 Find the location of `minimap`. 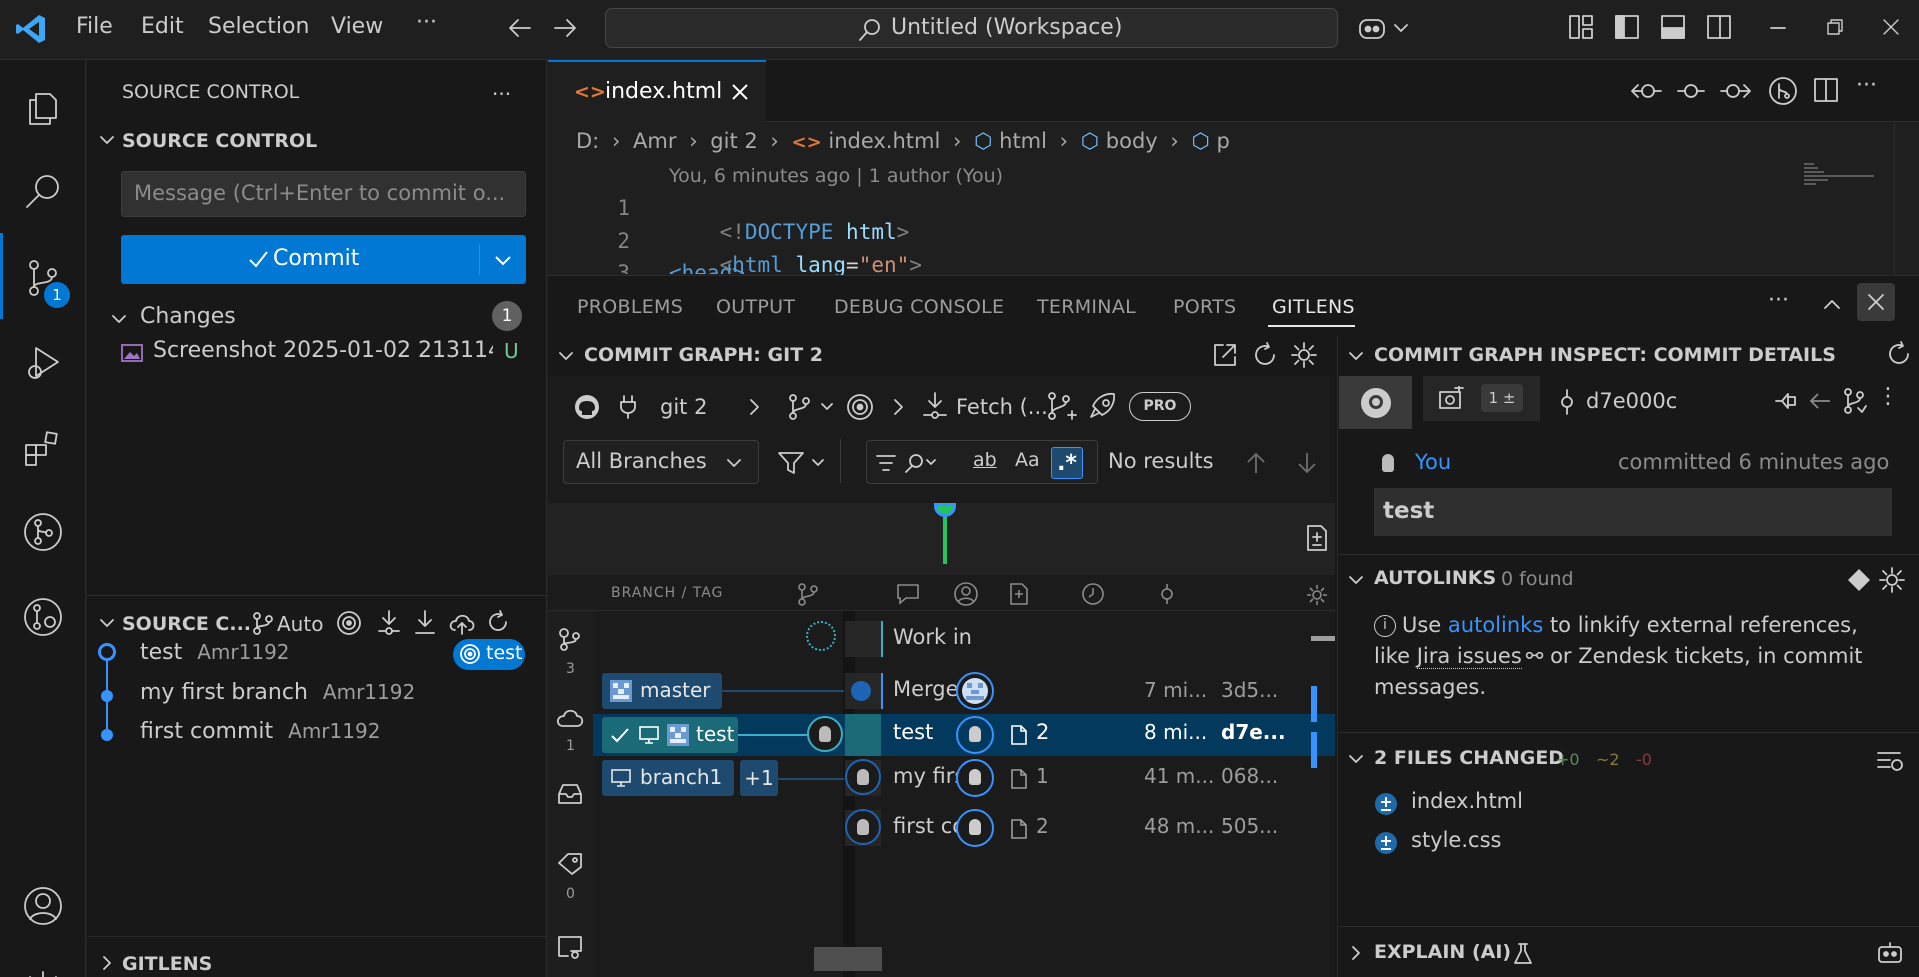

minimap is located at coordinates (1839, 177).